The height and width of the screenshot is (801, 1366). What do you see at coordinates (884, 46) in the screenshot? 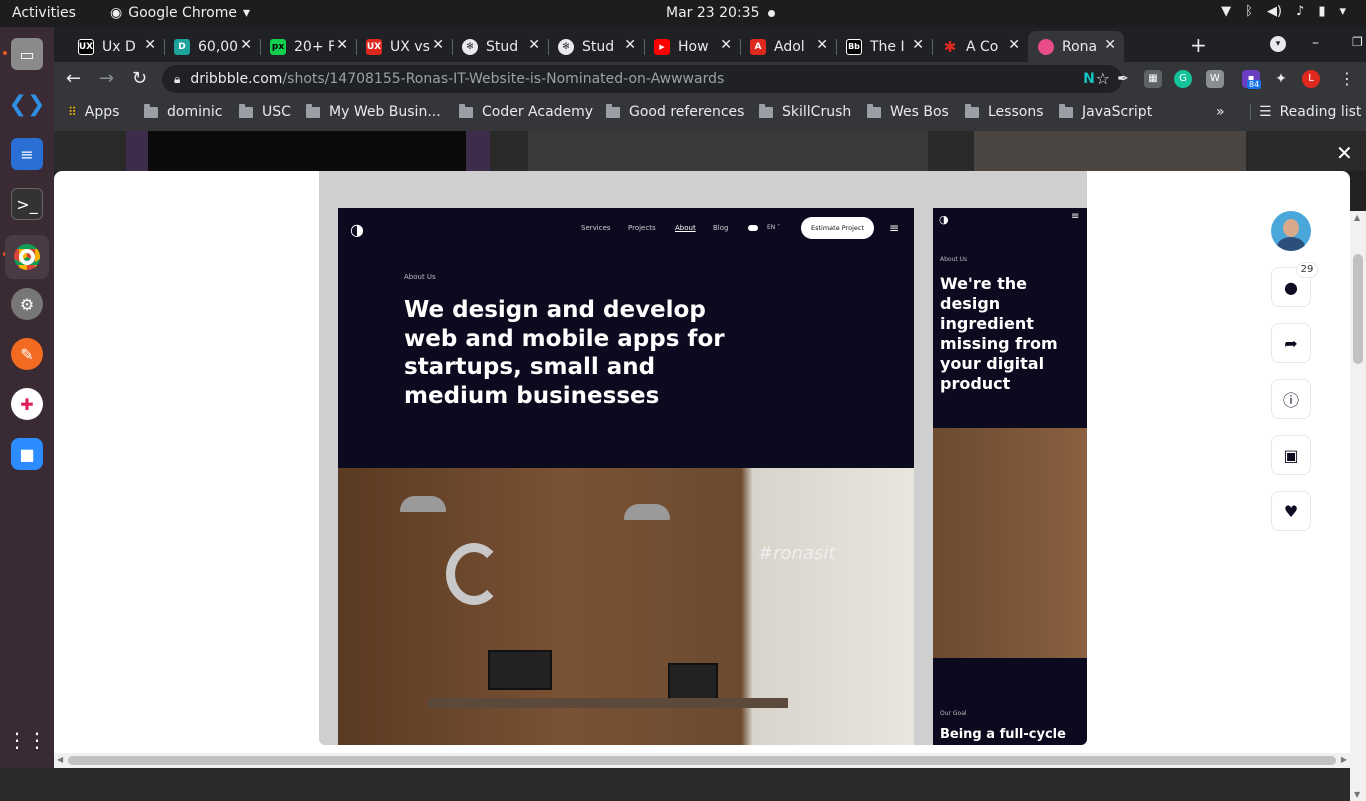
I see `tab-9: Bb The I ✕` at bounding box center [884, 46].